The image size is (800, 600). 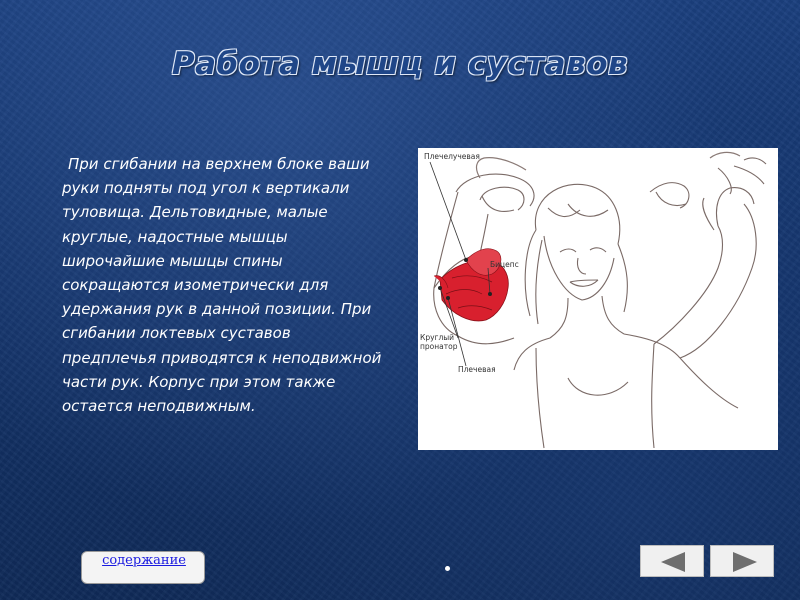 What do you see at coordinates (400, 64) in the screenshot?
I see `slide-title: Работа мышц и суставов` at bounding box center [400, 64].